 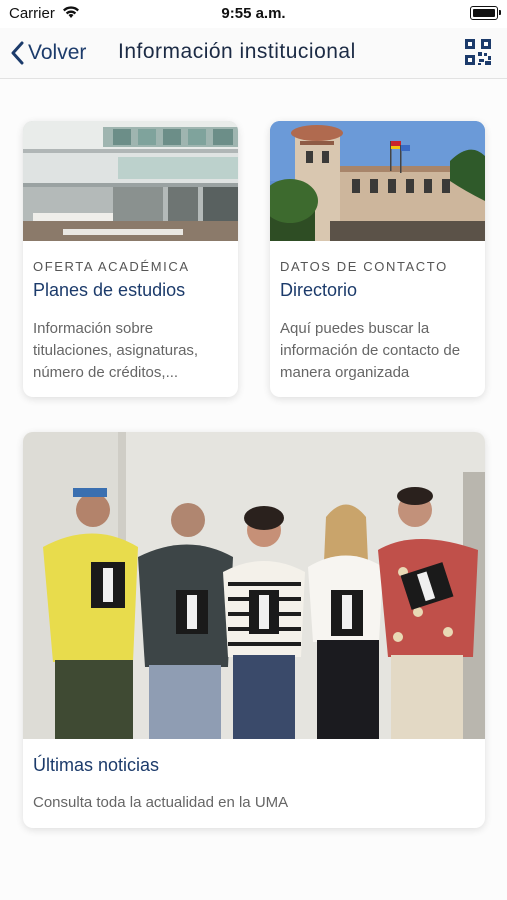 What do you see at coordinates (17, 53) in the screenshot?
I see `chevron-left-icon` at bounding box center [17, 53].